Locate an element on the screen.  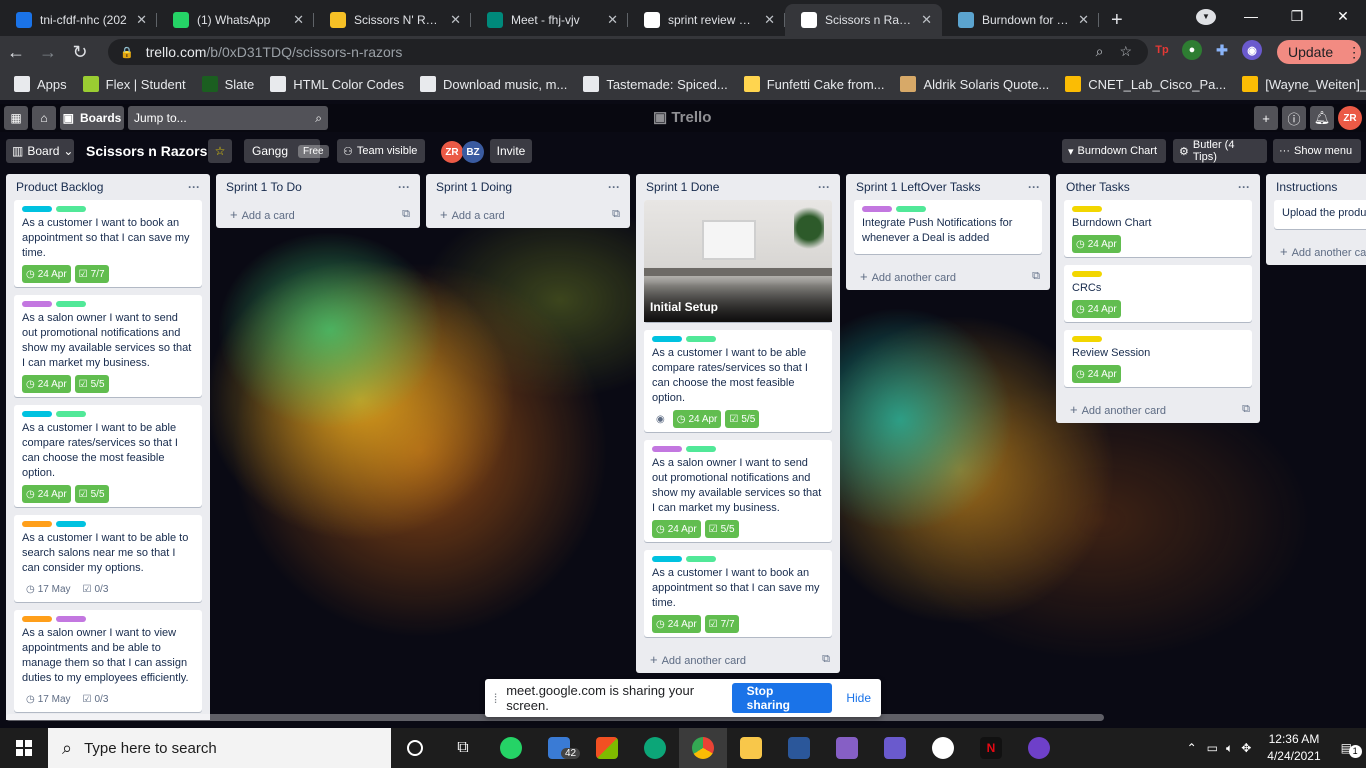
cortana-icon is located at coordinates (415, 748).